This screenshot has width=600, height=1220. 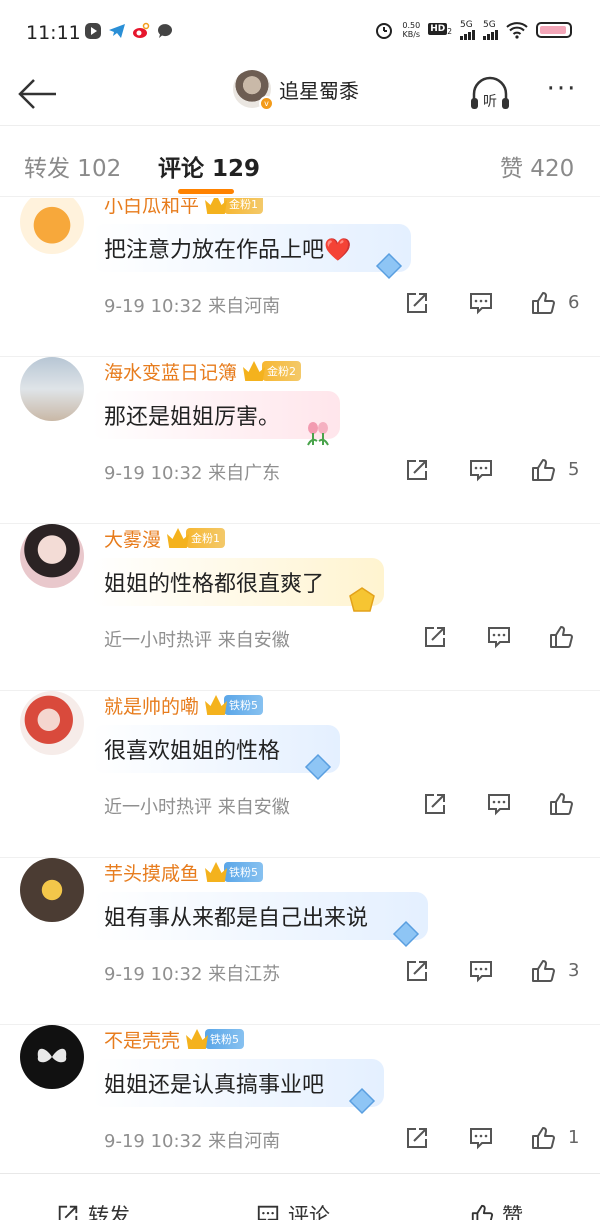 What do you see at coordinates (300, 607) in the screenshot?
I see `comment-item: 大雾漫 金粉1 姐姐的性格都很直爽了 近一小时热评 来自安徽` at bounding box center [300, 607].